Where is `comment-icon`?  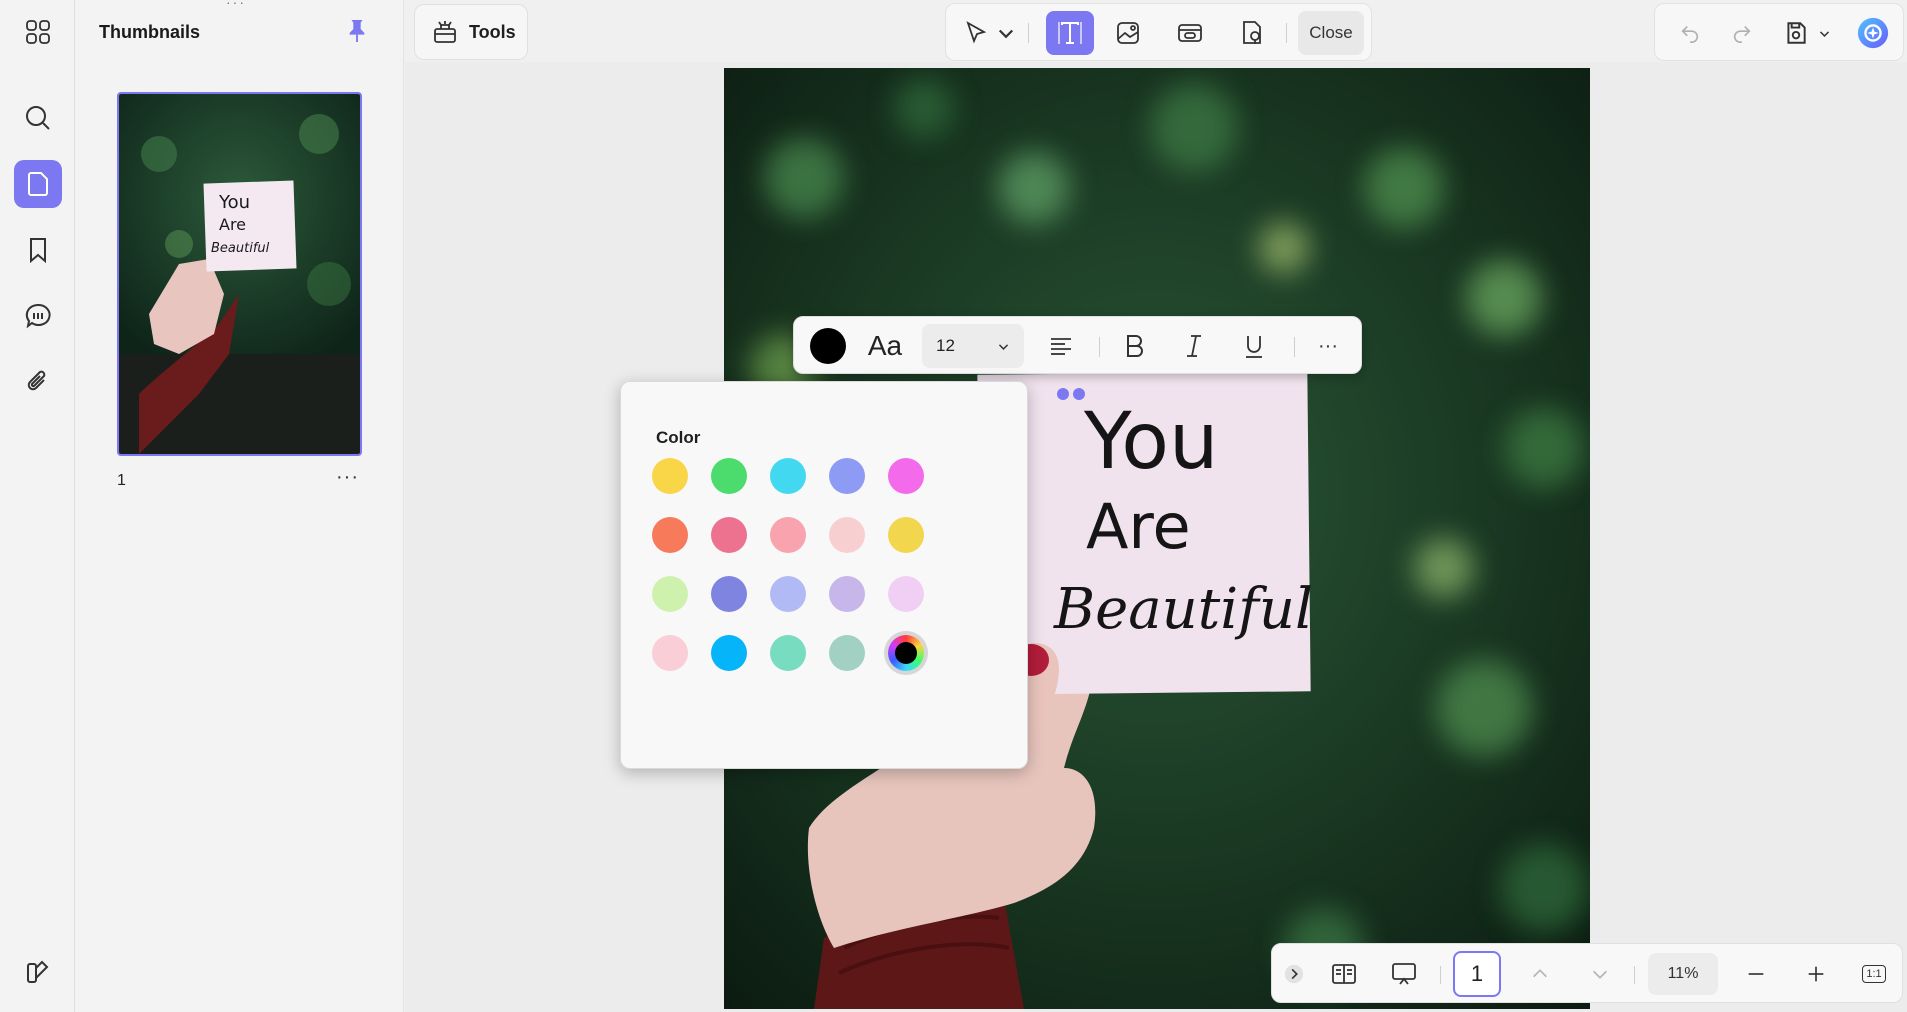
comment-icon is located at coordinates (38, 316).